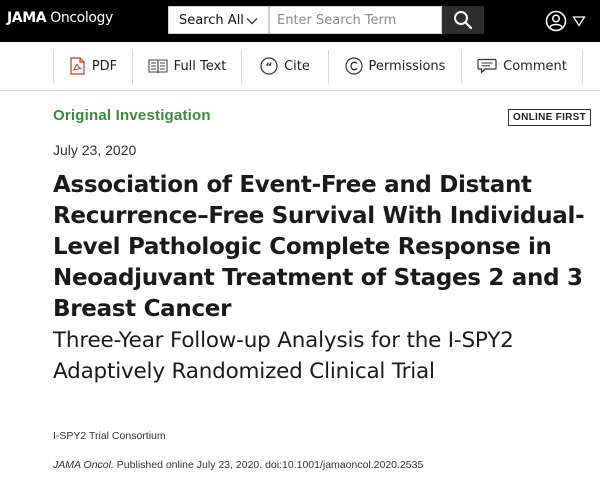  What do you see at coordinates (200, 66) in the screenshot?
I see `full-text-label: Full Text` at bounding box center [200, 66].